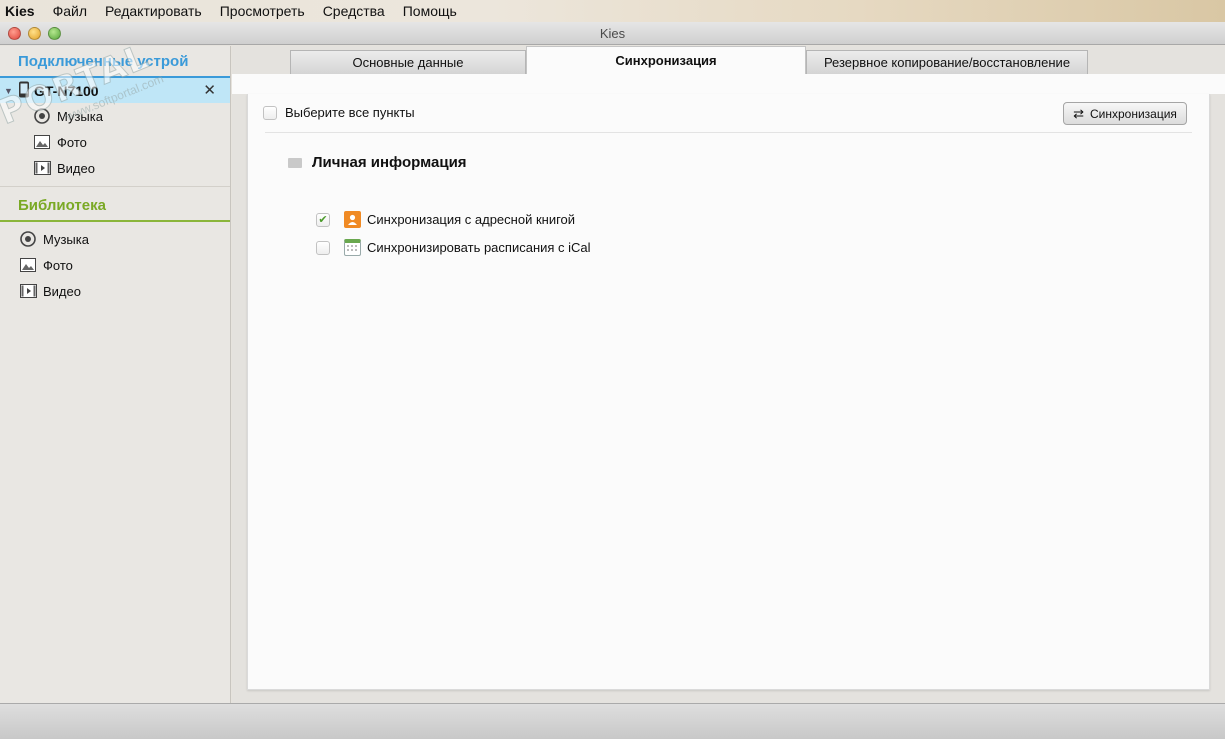  I want to click on window-title: Kies, so click(612, 33).